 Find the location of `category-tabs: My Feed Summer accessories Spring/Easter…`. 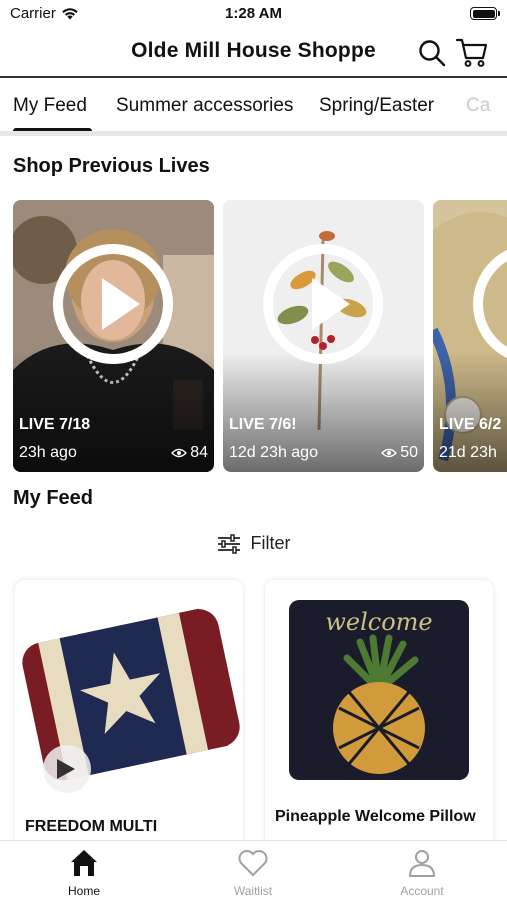

category-tabs: My Feed Summer accessories Spring/Easter… is located at coordinates (253, 108).